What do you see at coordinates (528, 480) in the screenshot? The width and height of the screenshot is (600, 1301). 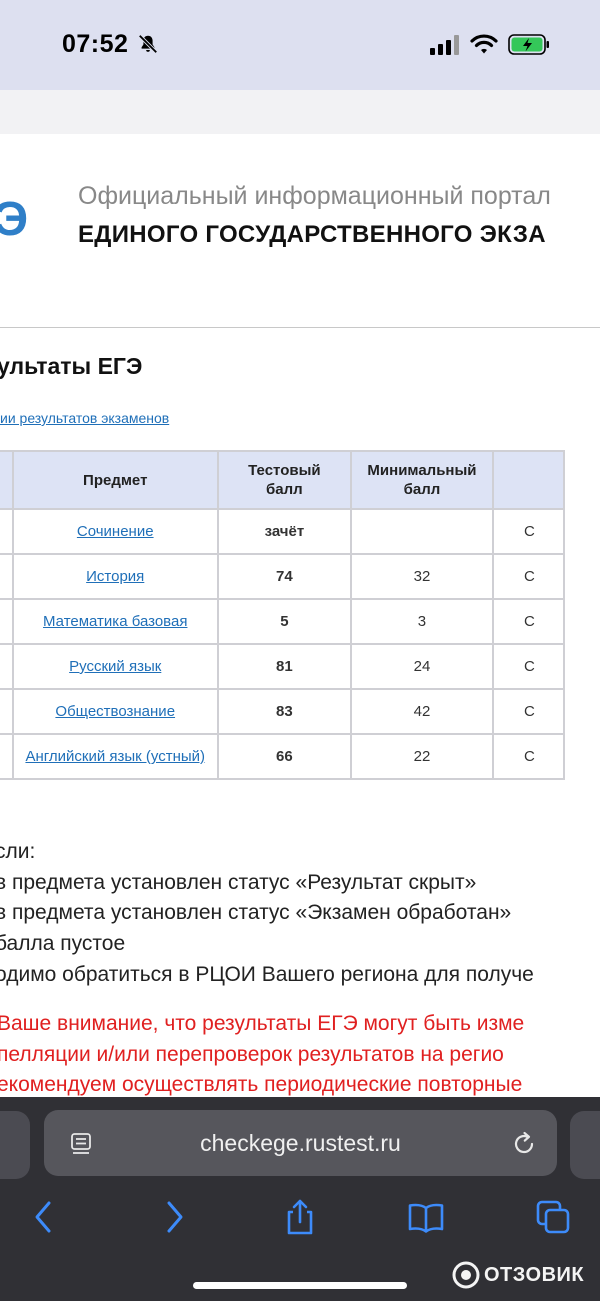 I see `header-cell-status` at bounding box center [528, 480].